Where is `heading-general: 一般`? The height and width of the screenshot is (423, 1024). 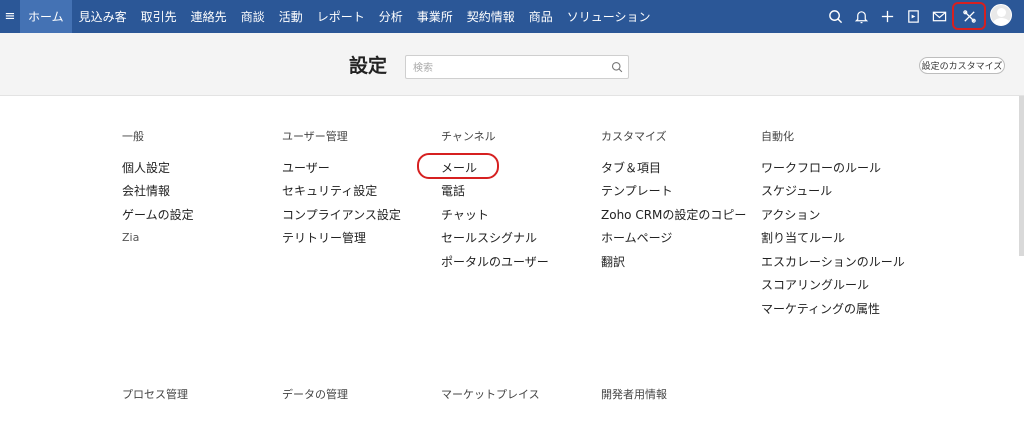
heading-general: 一般 is located at coordinates (133, 136).